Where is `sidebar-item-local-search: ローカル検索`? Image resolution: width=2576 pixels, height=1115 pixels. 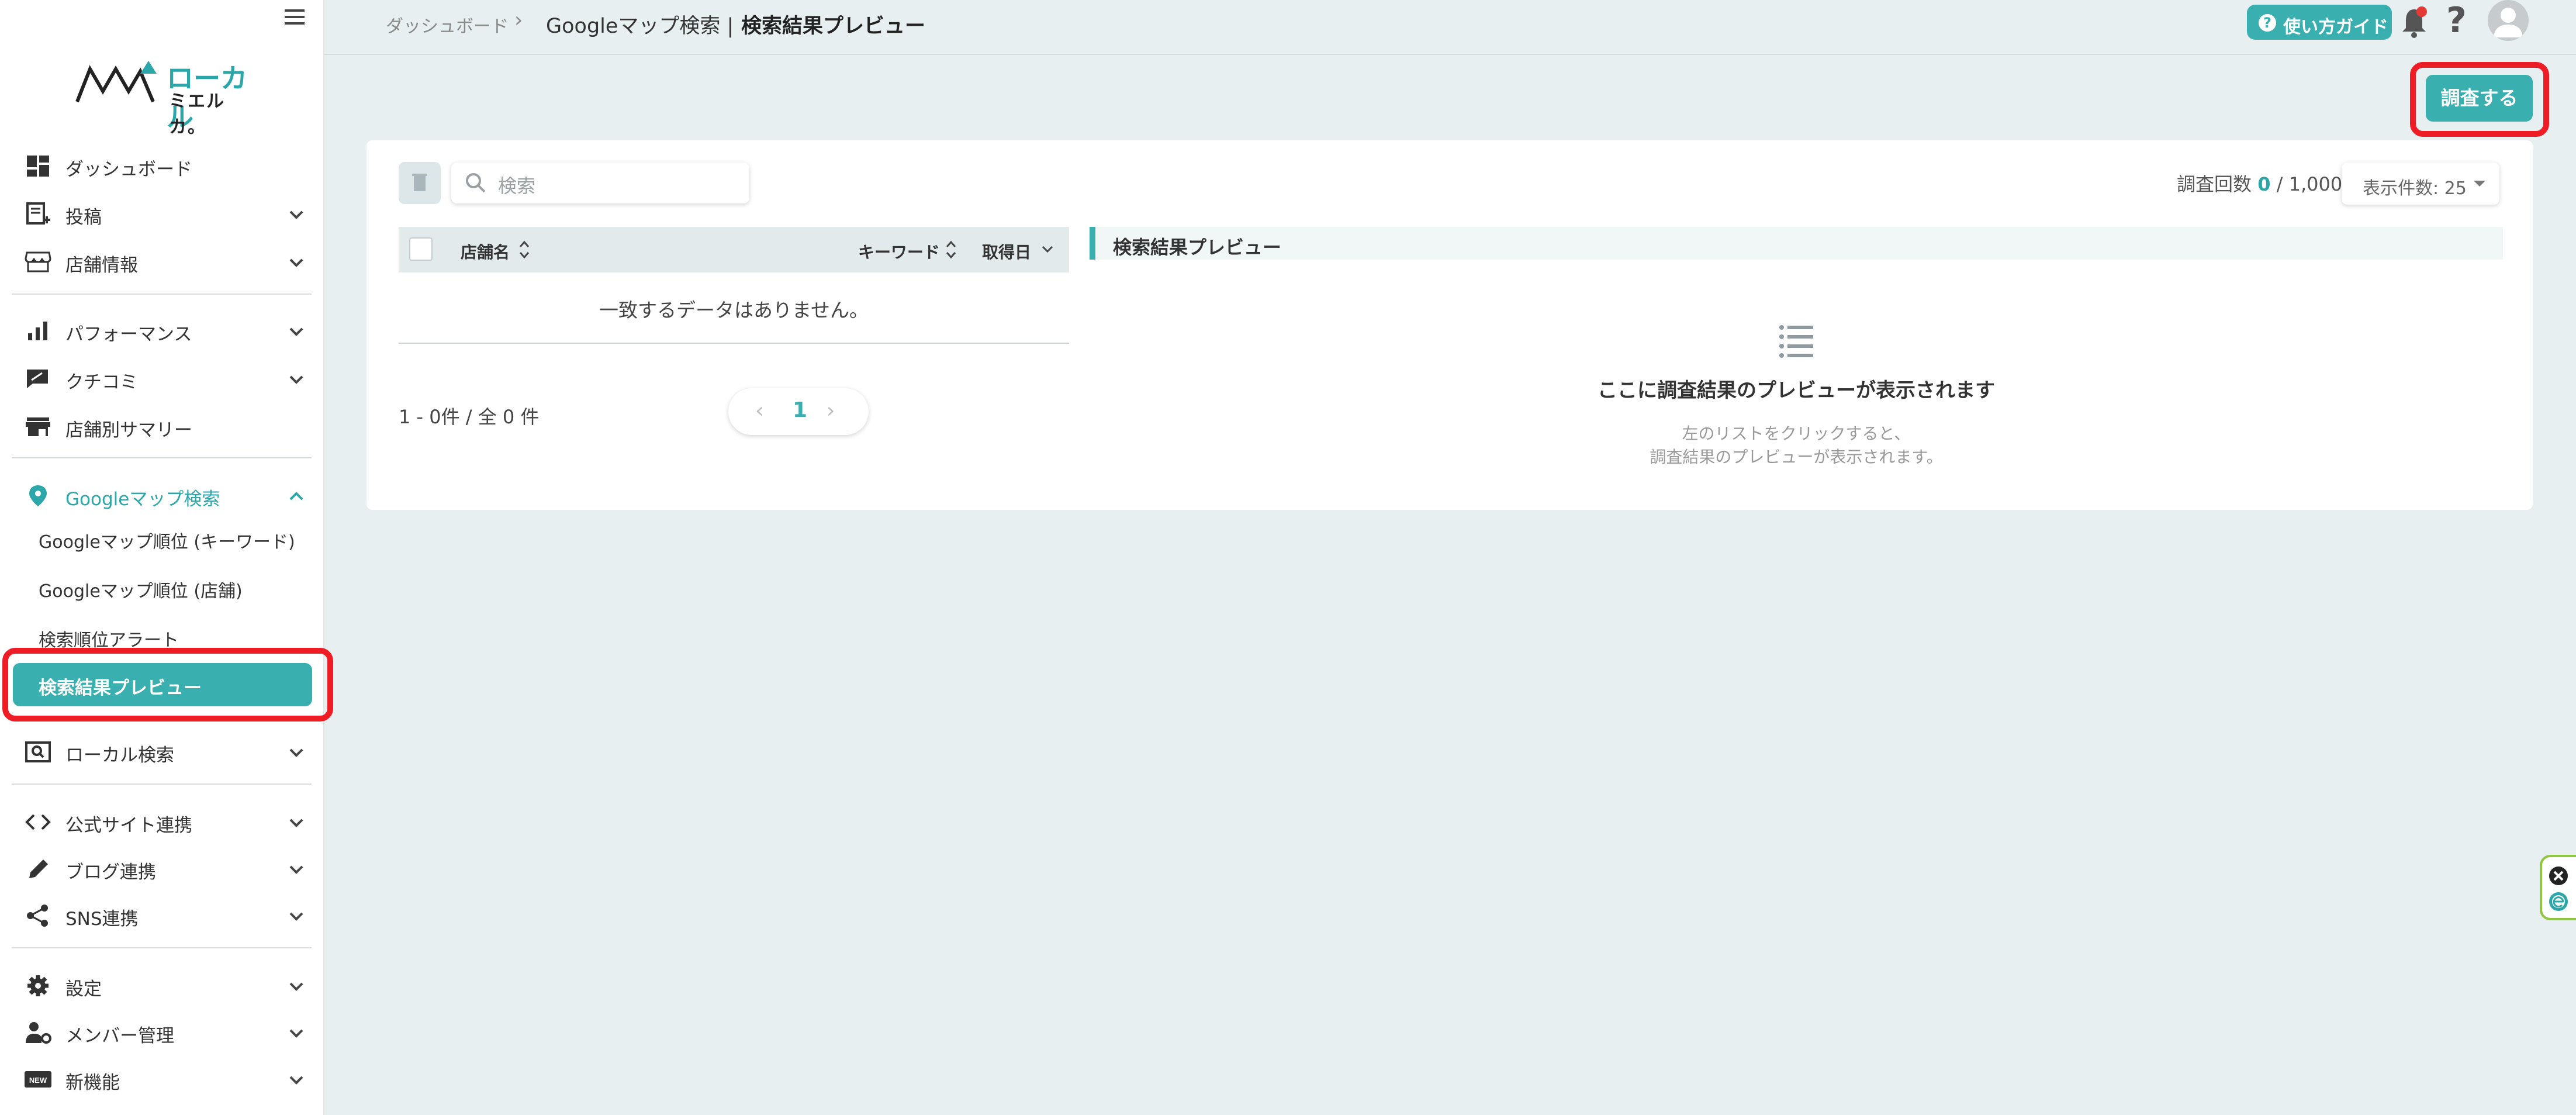
sidebar-item-local-search: ローカル検索 is located at coordinates (161, 751).